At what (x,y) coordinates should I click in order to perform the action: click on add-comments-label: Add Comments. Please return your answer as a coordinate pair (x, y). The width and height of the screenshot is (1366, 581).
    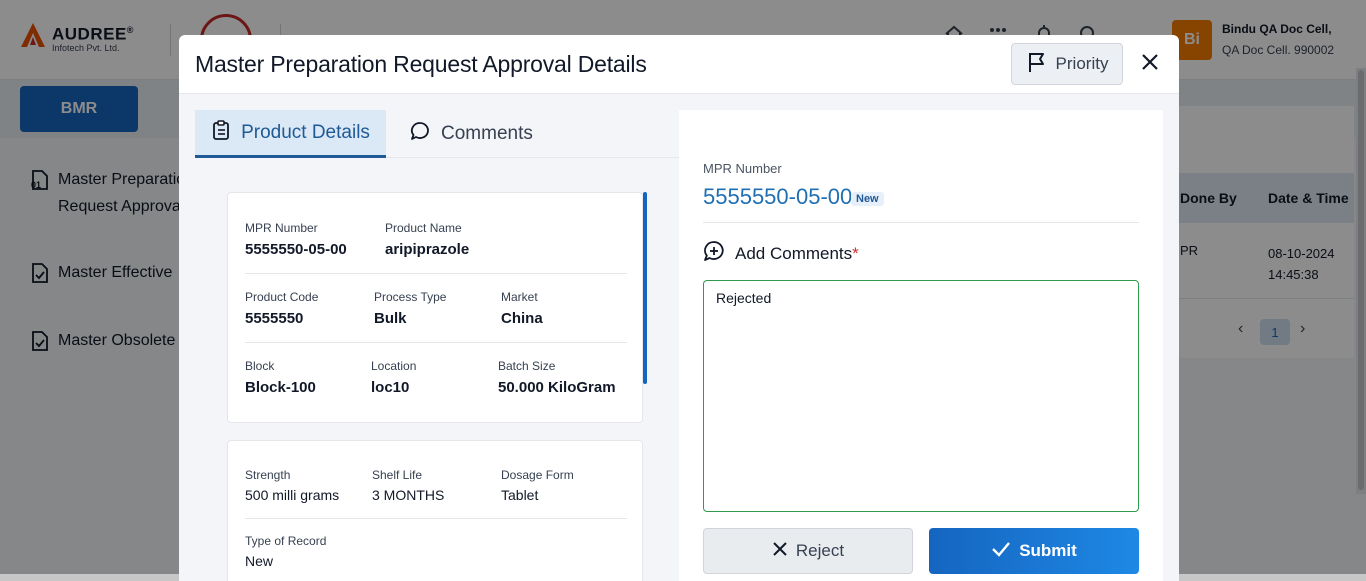
    Looking at the image, I should click on (794, 253).